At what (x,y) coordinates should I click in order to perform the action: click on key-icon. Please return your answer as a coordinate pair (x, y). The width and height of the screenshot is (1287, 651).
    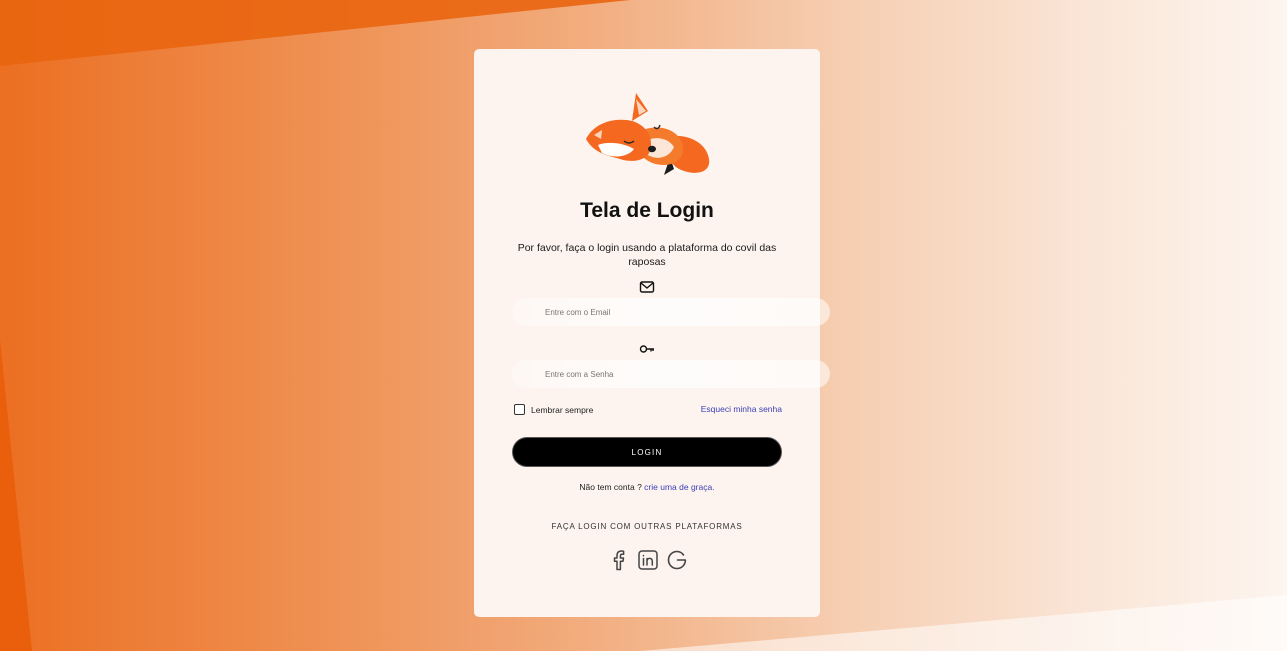
    Looking at the image, I should click on (646, 349).